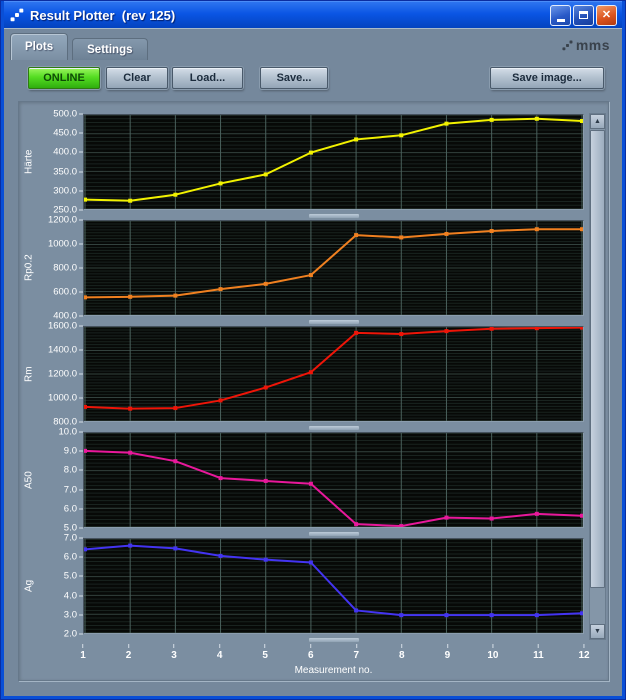  I want to click on x-tick-label: 6, so click(311, 652).